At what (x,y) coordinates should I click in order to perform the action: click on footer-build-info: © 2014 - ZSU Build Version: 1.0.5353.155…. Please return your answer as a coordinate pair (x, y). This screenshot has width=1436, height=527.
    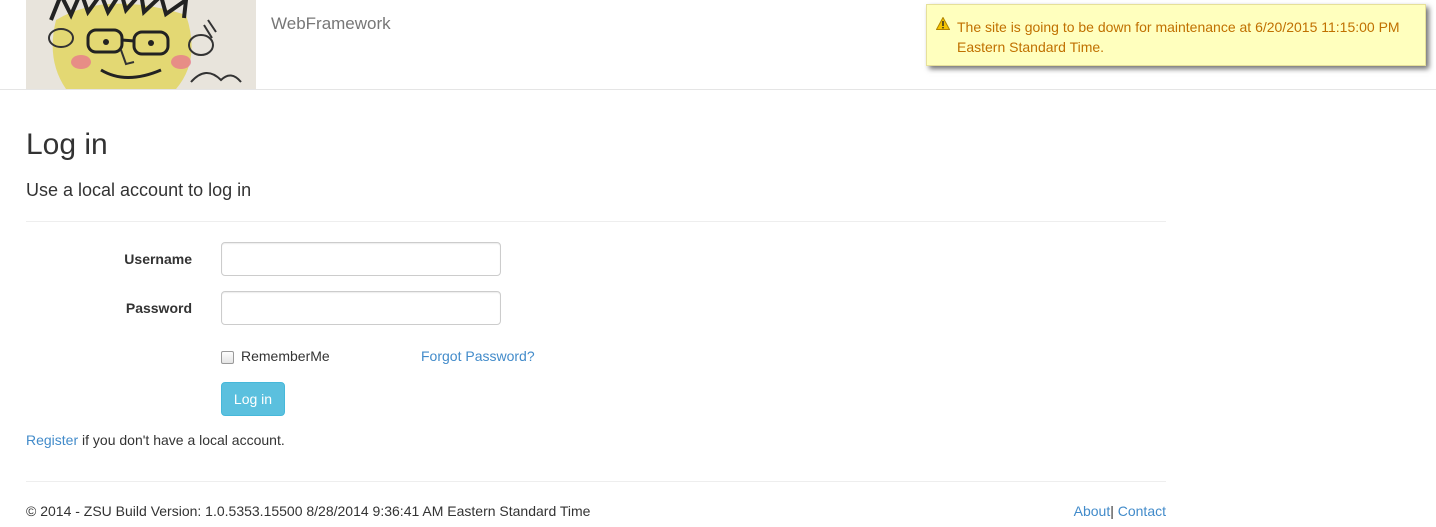
    Looking at the image, I should click on (308, 511).